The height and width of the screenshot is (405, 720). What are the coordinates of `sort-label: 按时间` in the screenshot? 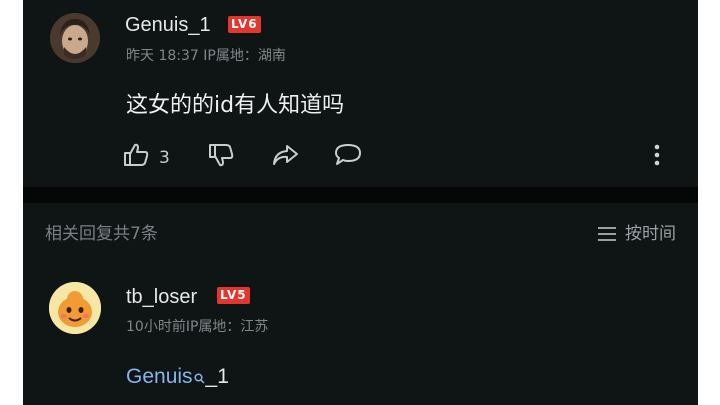 It's located at (650, 234).